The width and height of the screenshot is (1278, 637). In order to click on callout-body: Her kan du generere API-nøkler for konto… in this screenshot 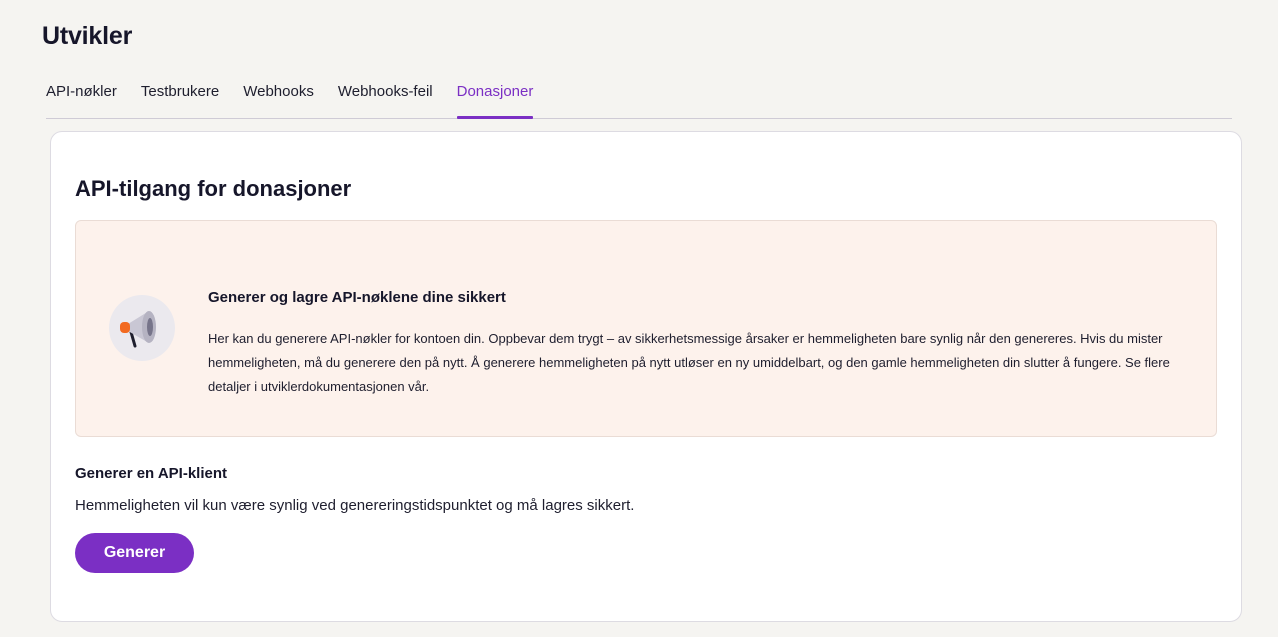, I will do `click(689, 362)`.